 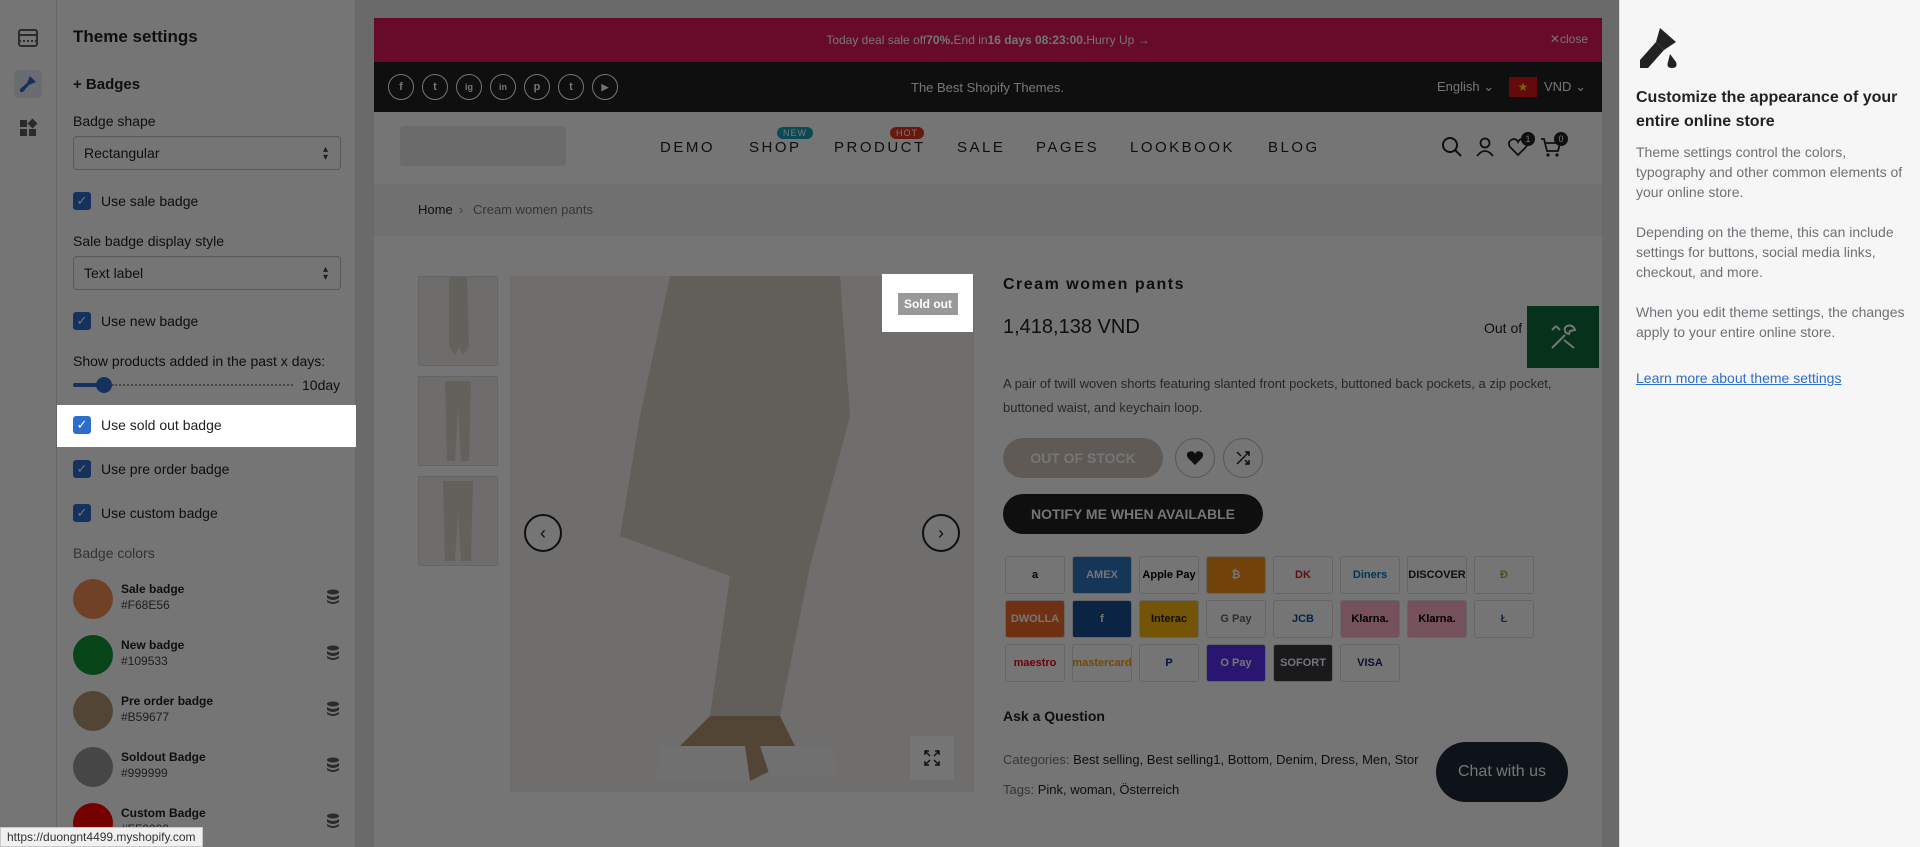 I want to click on use-pre-order-badge-checkbox: ✓ Use pre order badge, so click(x=151, y=469).